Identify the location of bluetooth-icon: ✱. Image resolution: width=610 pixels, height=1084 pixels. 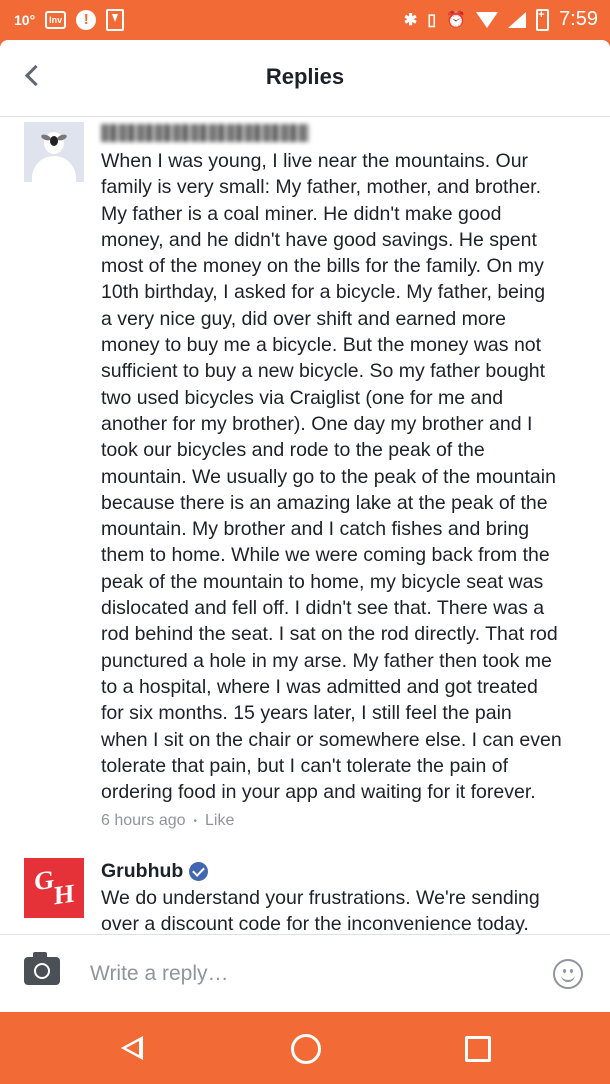
(410, 20).